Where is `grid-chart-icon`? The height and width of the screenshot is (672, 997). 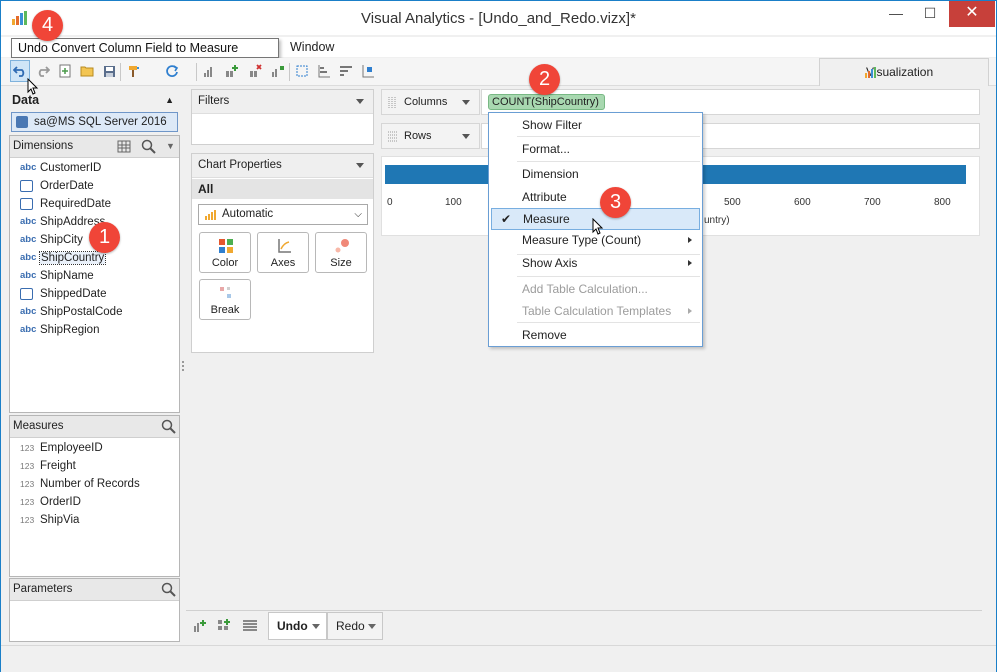
grid-chart-icon is located at coordinates (278, 71).